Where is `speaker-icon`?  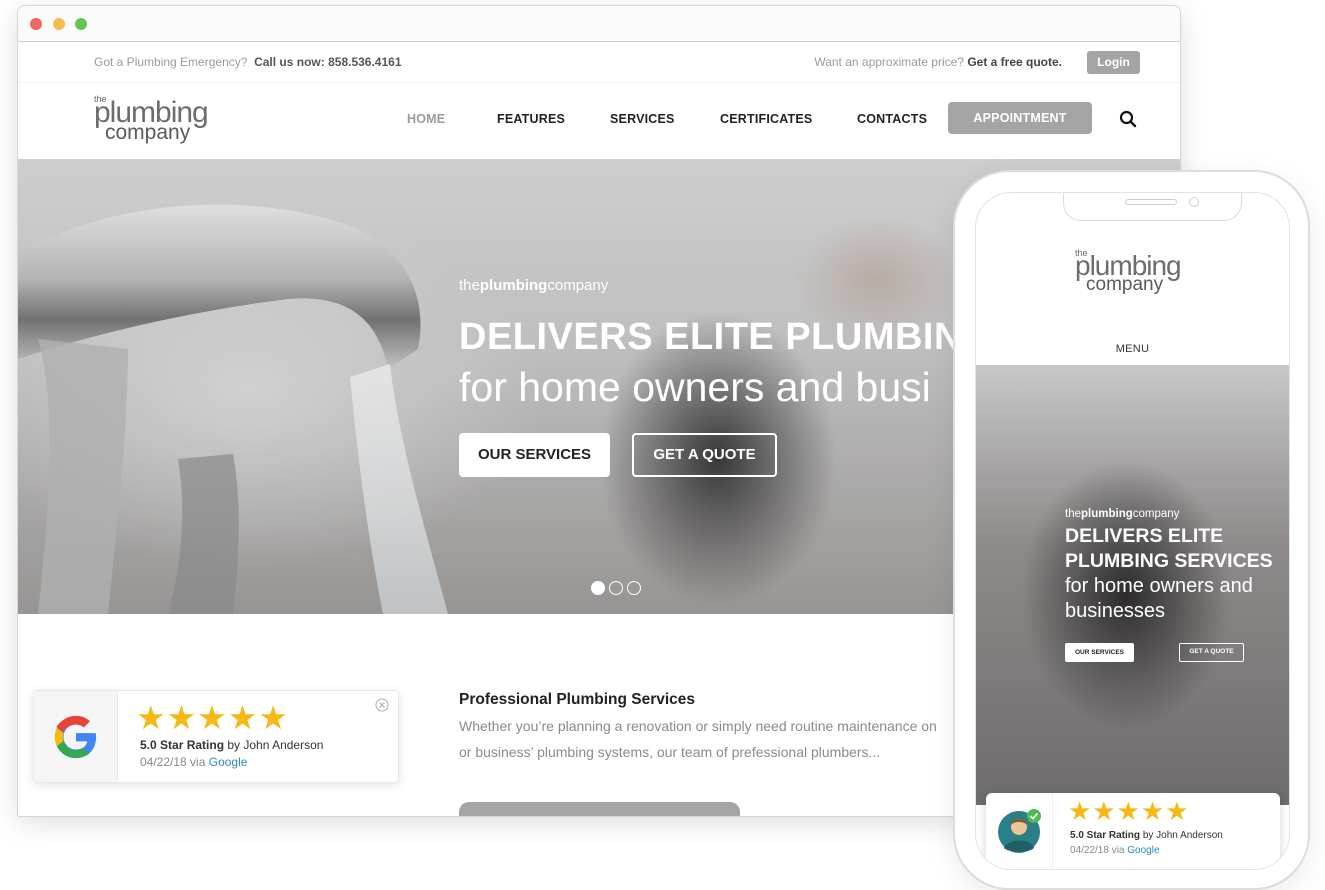 speaker-icon is located at coordinates (1151, 202).